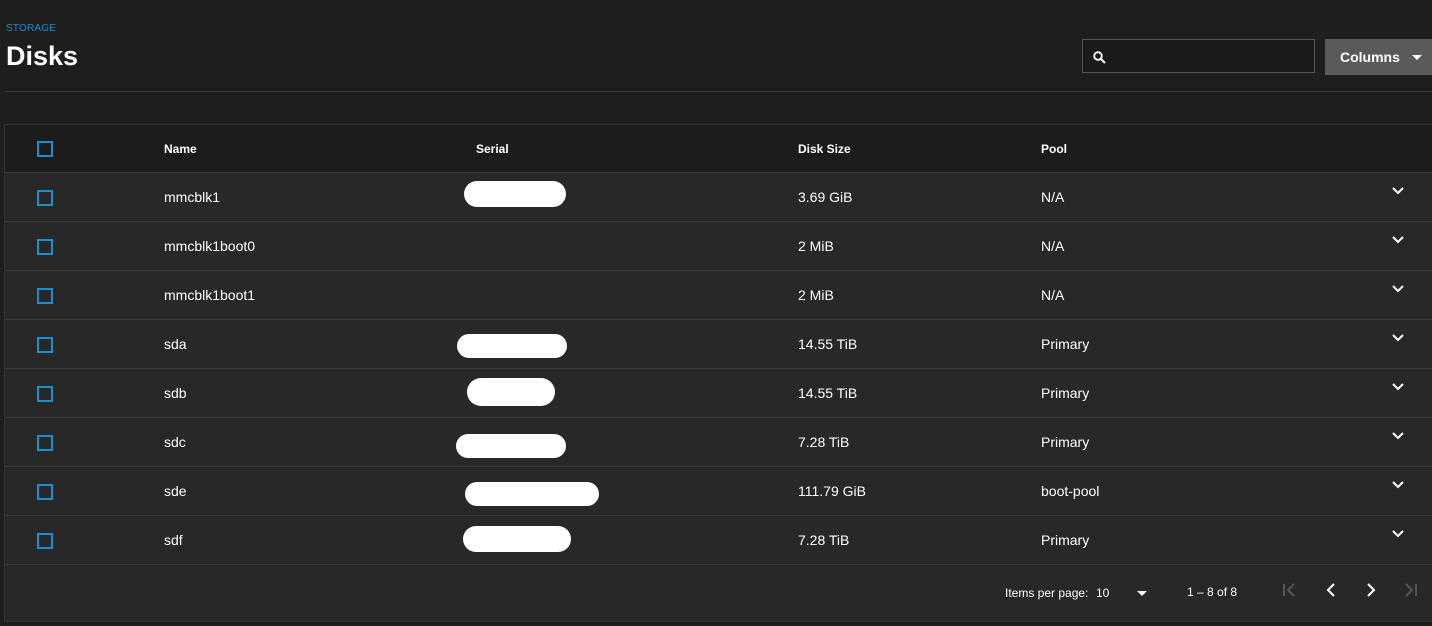 The width and height of the screenshot is (1432, 626). I want to click on column-header-serial: Serial, so click(492, 149).